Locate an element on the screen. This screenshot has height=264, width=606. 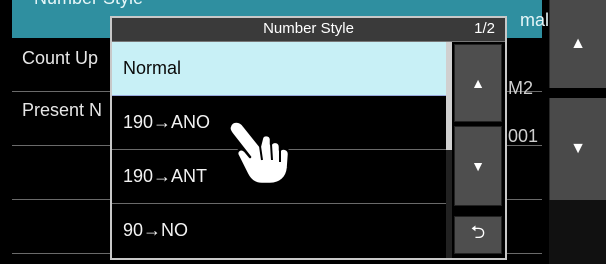
background-row-label: Count Up is located at coordinates (60, 58).